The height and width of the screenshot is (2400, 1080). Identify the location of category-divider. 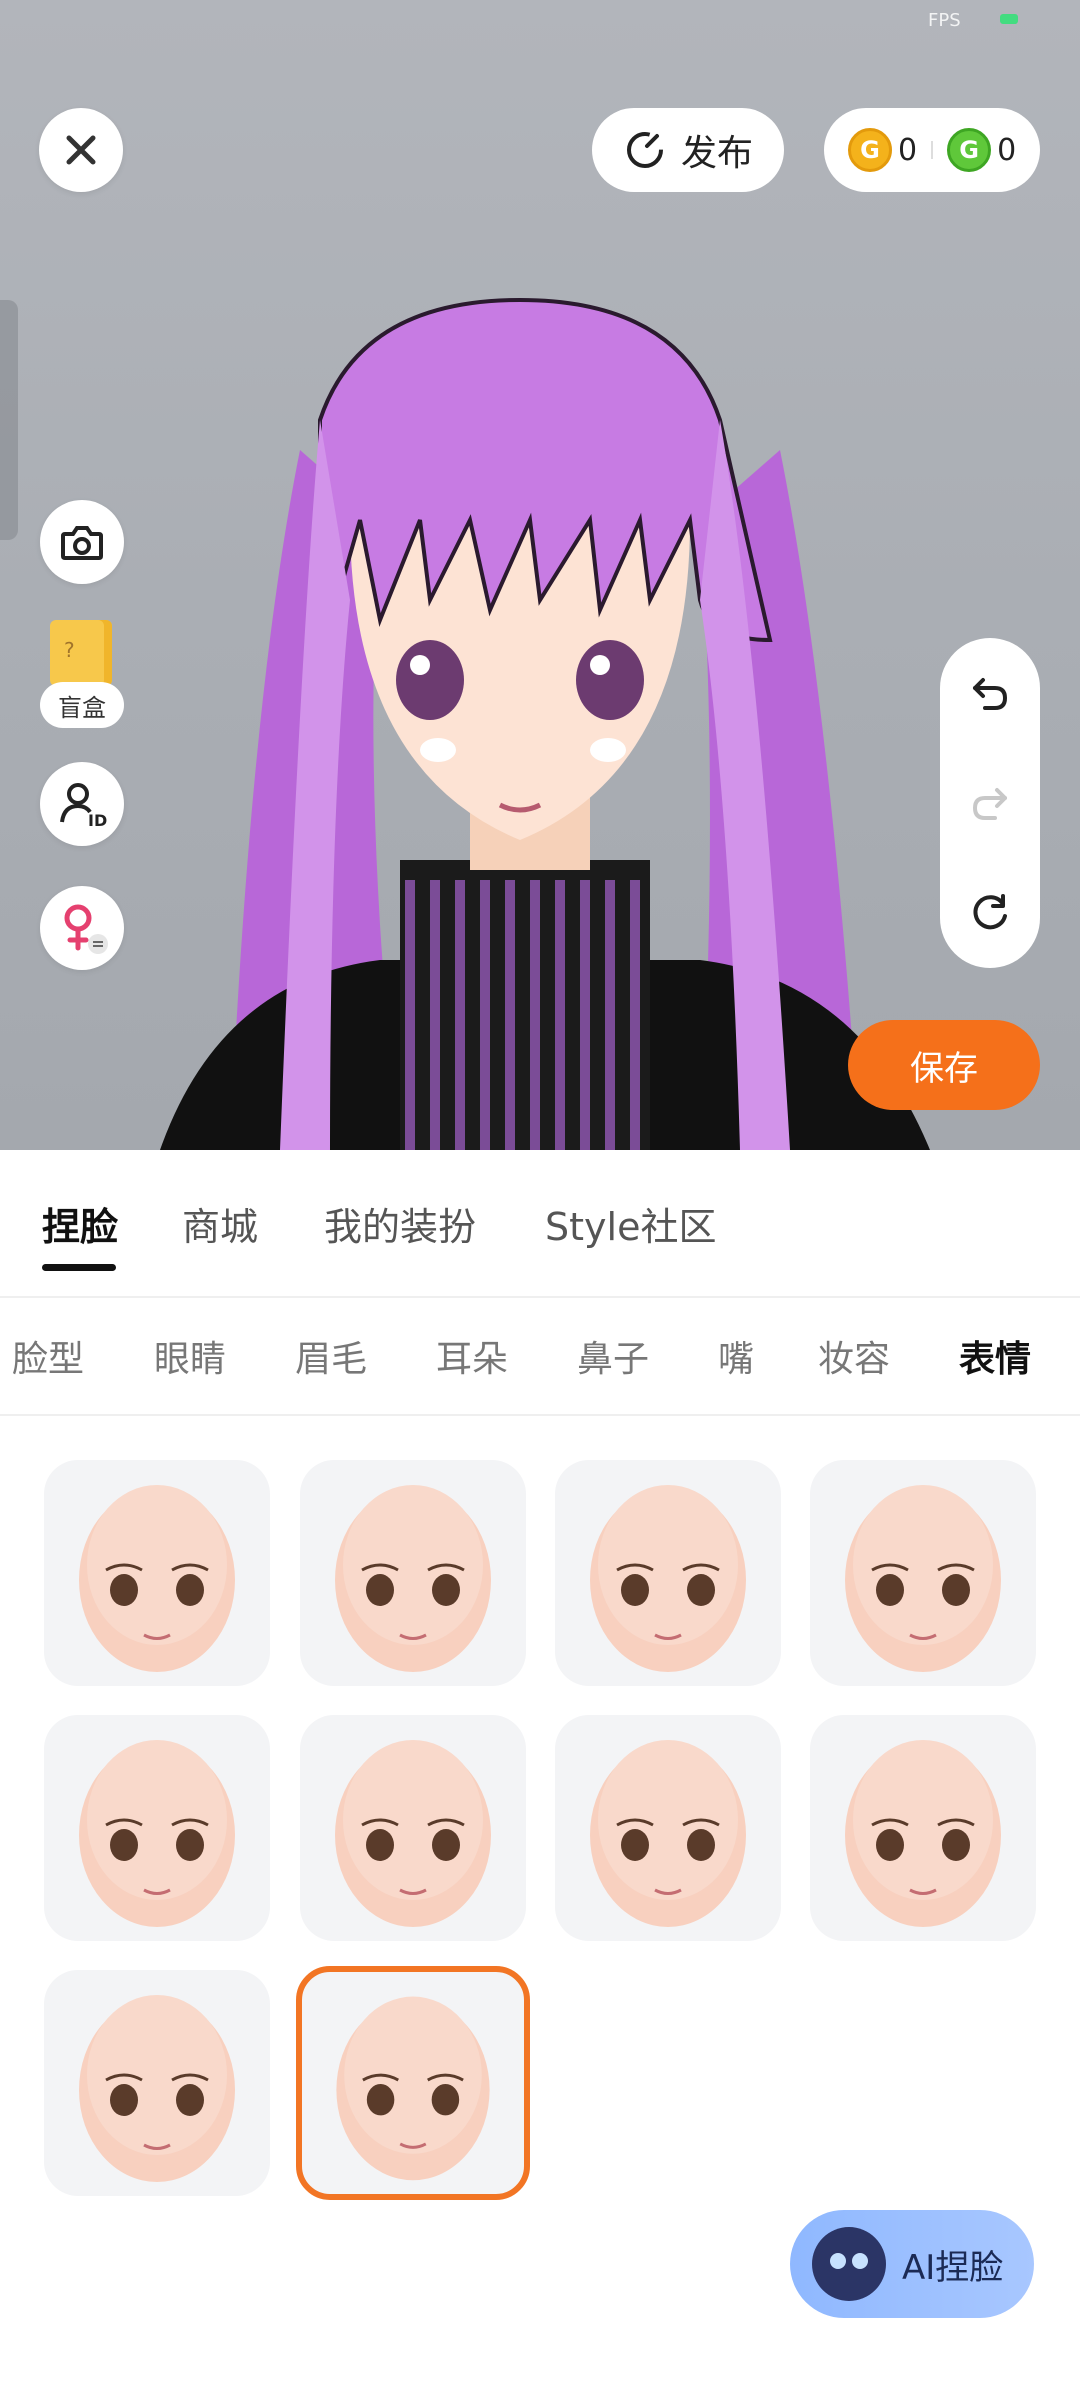
(540, 1415).